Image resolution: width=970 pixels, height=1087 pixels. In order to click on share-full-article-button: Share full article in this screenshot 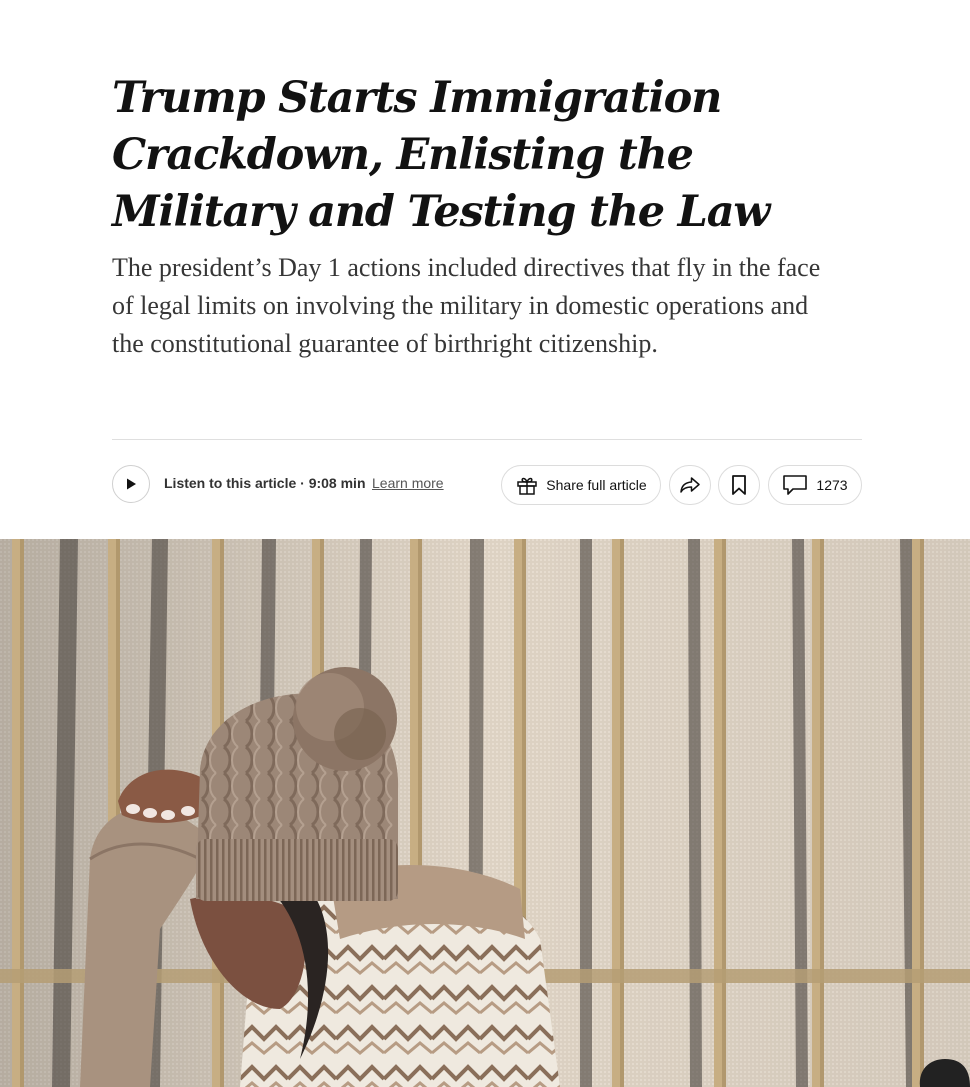, I will do `click(581, 485)`.